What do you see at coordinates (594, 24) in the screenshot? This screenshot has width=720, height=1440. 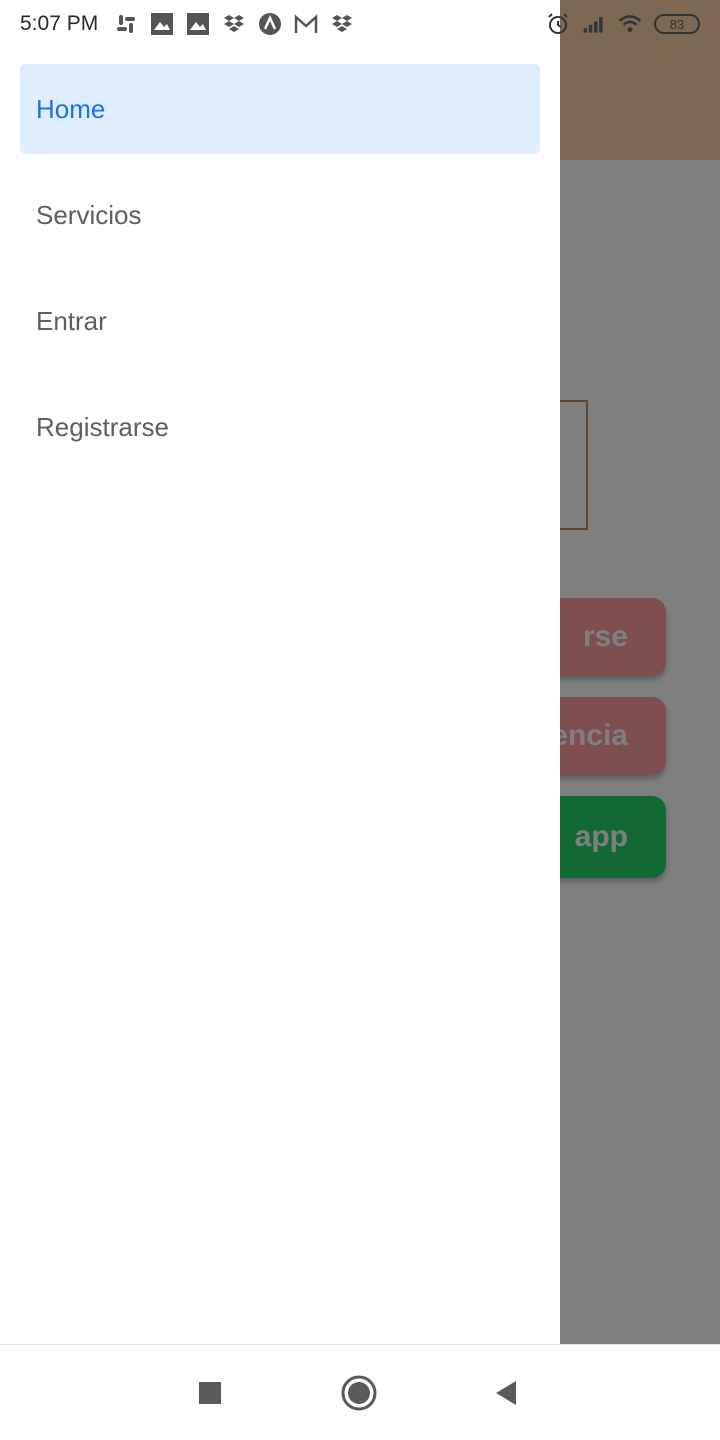 I see `signal-icon` at bounding box center [594, 24].